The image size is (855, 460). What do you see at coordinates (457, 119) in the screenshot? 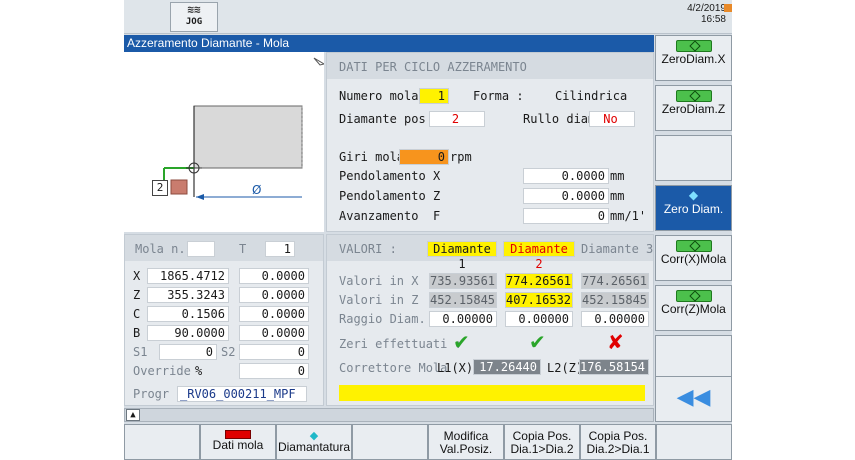
I see `diamante-pos-field: 2` at bounding box center [457, 119].